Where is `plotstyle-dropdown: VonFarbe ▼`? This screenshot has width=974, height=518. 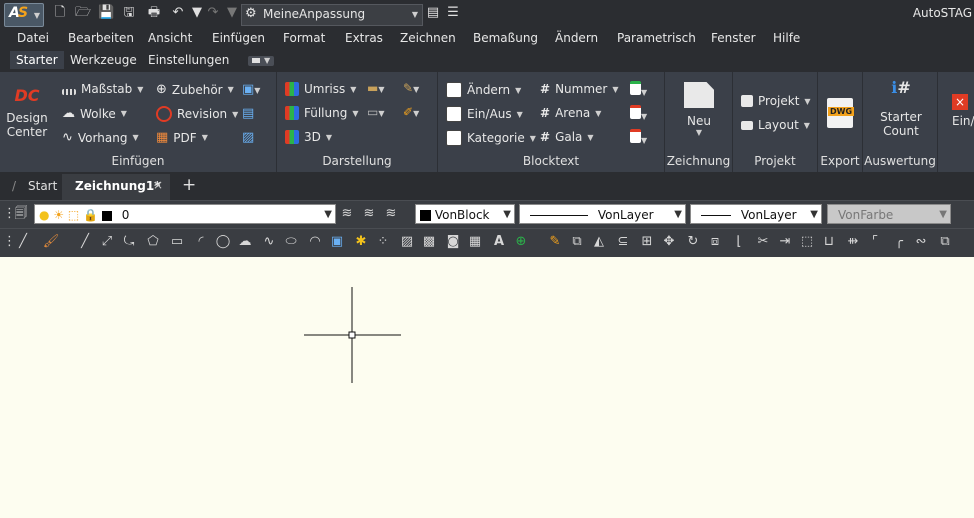
plotstyle-dropdown: VonFarbe ▼ is located at coordinates (889, 214).